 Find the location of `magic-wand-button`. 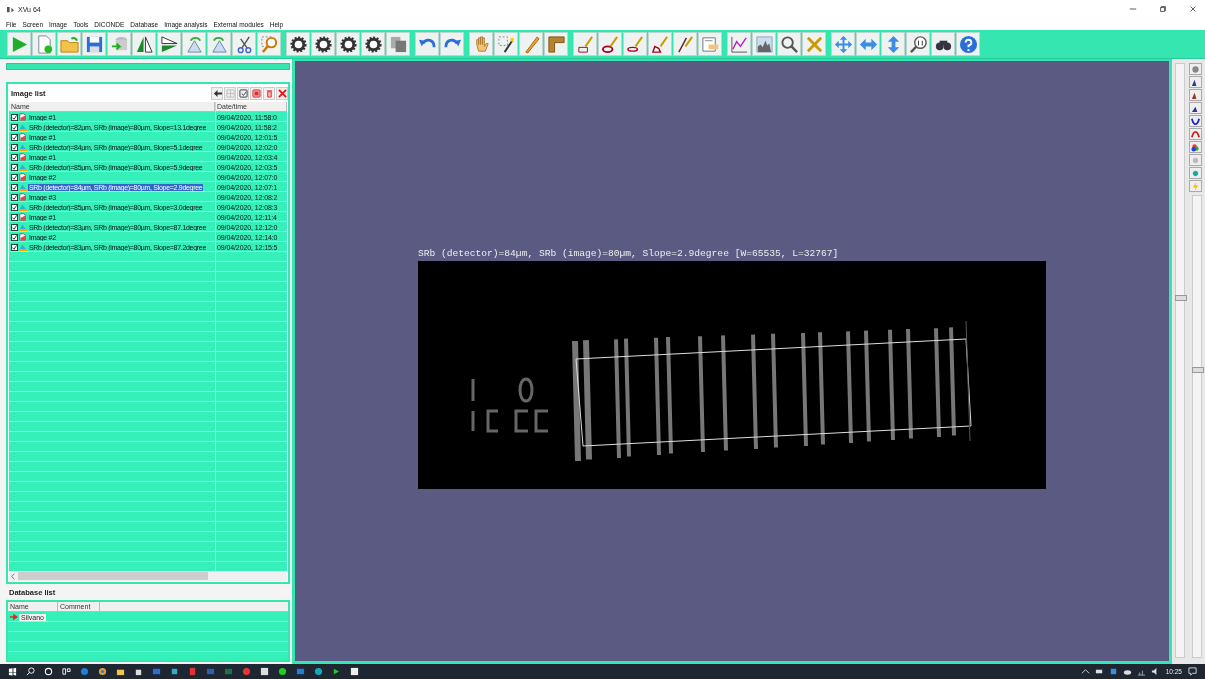

magic-wand-button is located at coordinates (506, 44).